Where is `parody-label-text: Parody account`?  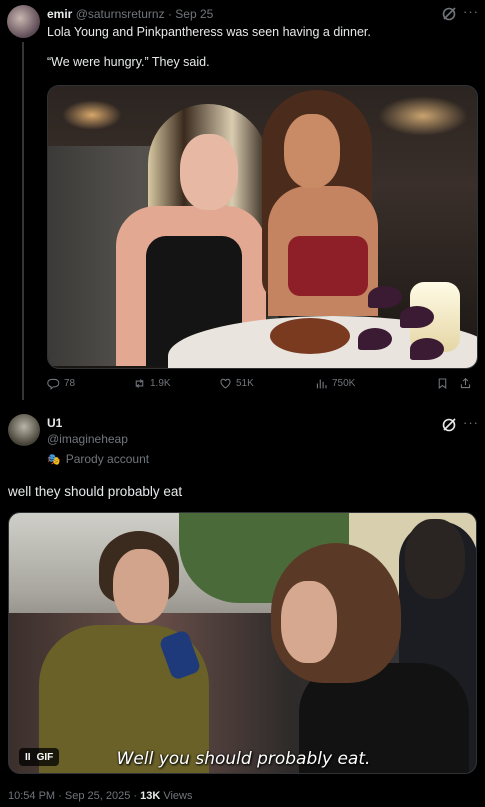 parody-label-text: Parody account is located at coordinates (107, 459).